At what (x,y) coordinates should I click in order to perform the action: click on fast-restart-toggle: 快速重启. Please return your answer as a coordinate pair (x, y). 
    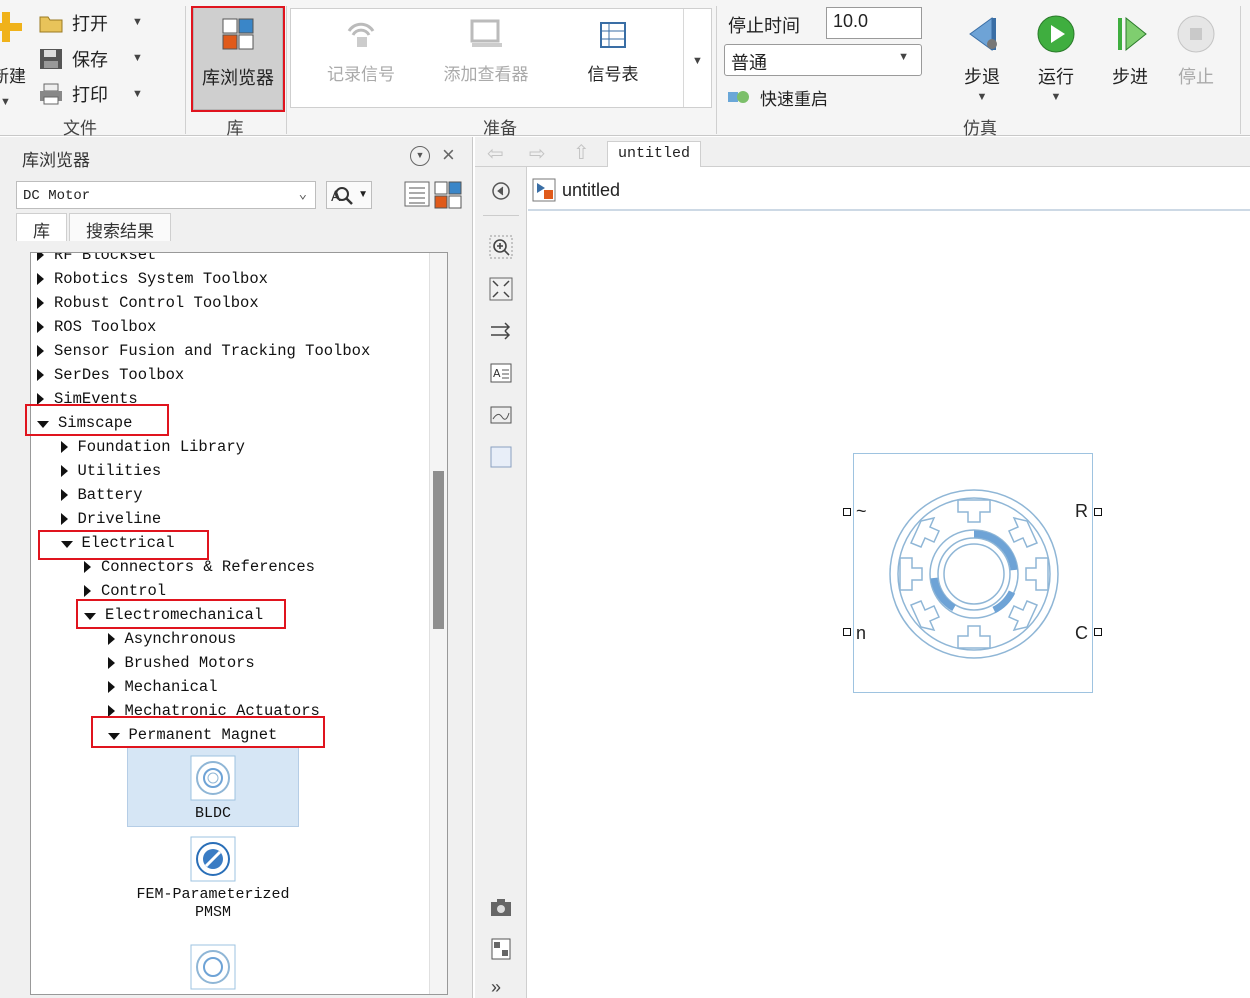
    Looking at the image, I should click on (777, 97).